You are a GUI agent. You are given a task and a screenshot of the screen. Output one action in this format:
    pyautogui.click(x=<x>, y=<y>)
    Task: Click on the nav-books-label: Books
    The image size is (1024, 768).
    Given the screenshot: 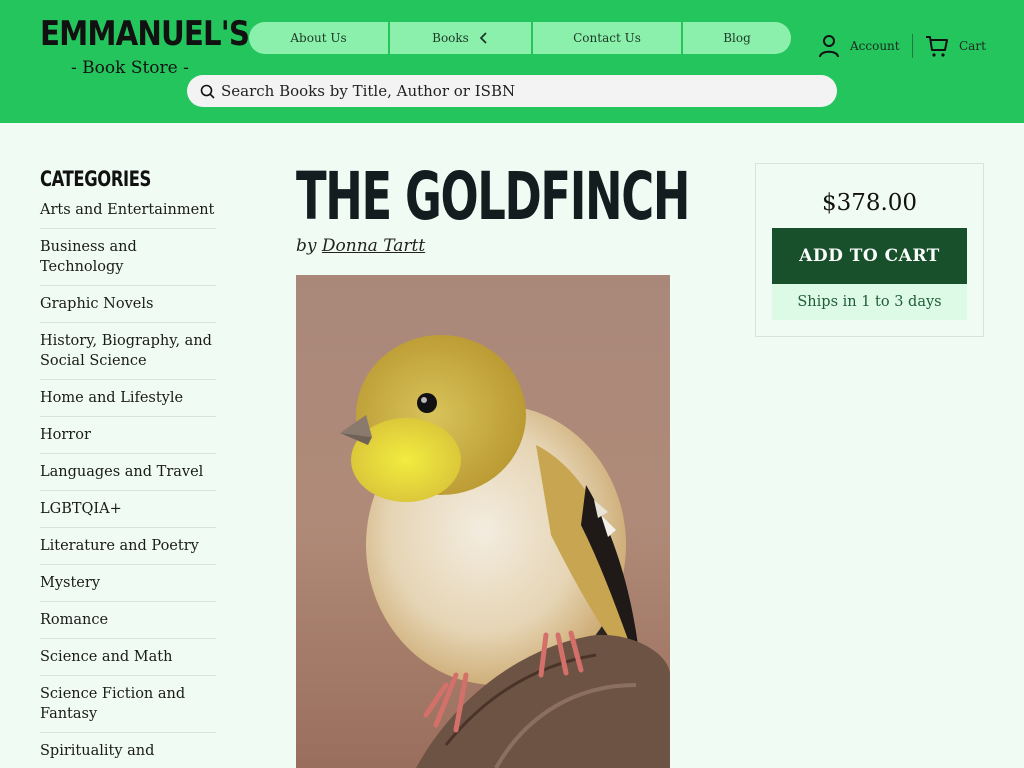 What is the action you would take?
    pyautogui.click(x=450, y=38)
    